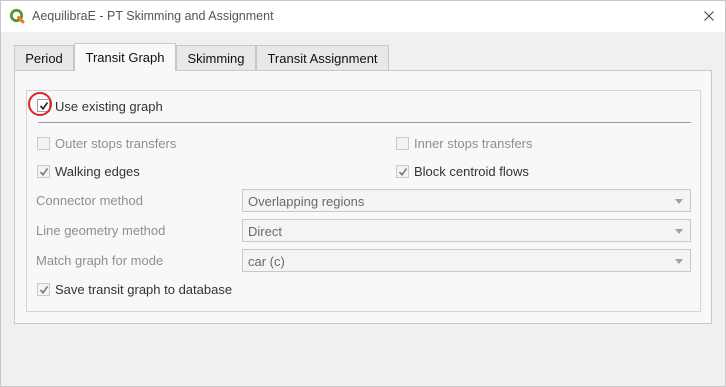  What do you see at coordinates (89, 200) in the screenshot?
I see `connector-method-label: Connector method` at bounding box center [89, 200].